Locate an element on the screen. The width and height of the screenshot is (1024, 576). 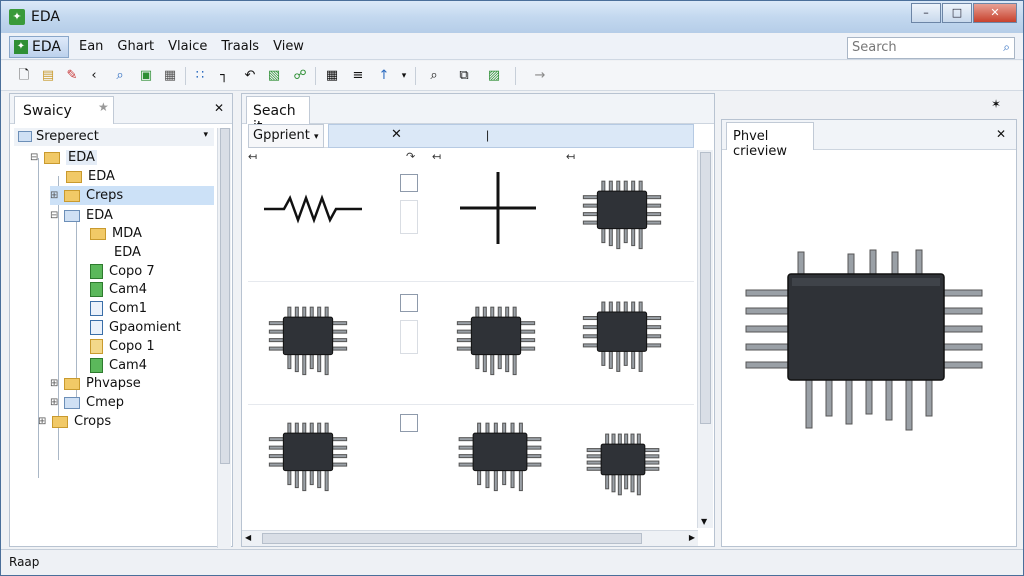
tree-item: Copo 1 is located at coordinates (122, 346).